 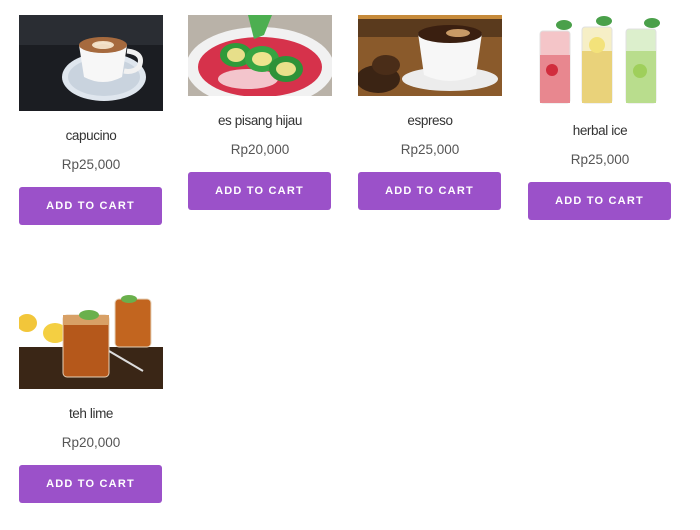 What do you see at coordinates (430, 121) in the screenshot?
I see `product-name: espreso` at bounding box center [430, 121].